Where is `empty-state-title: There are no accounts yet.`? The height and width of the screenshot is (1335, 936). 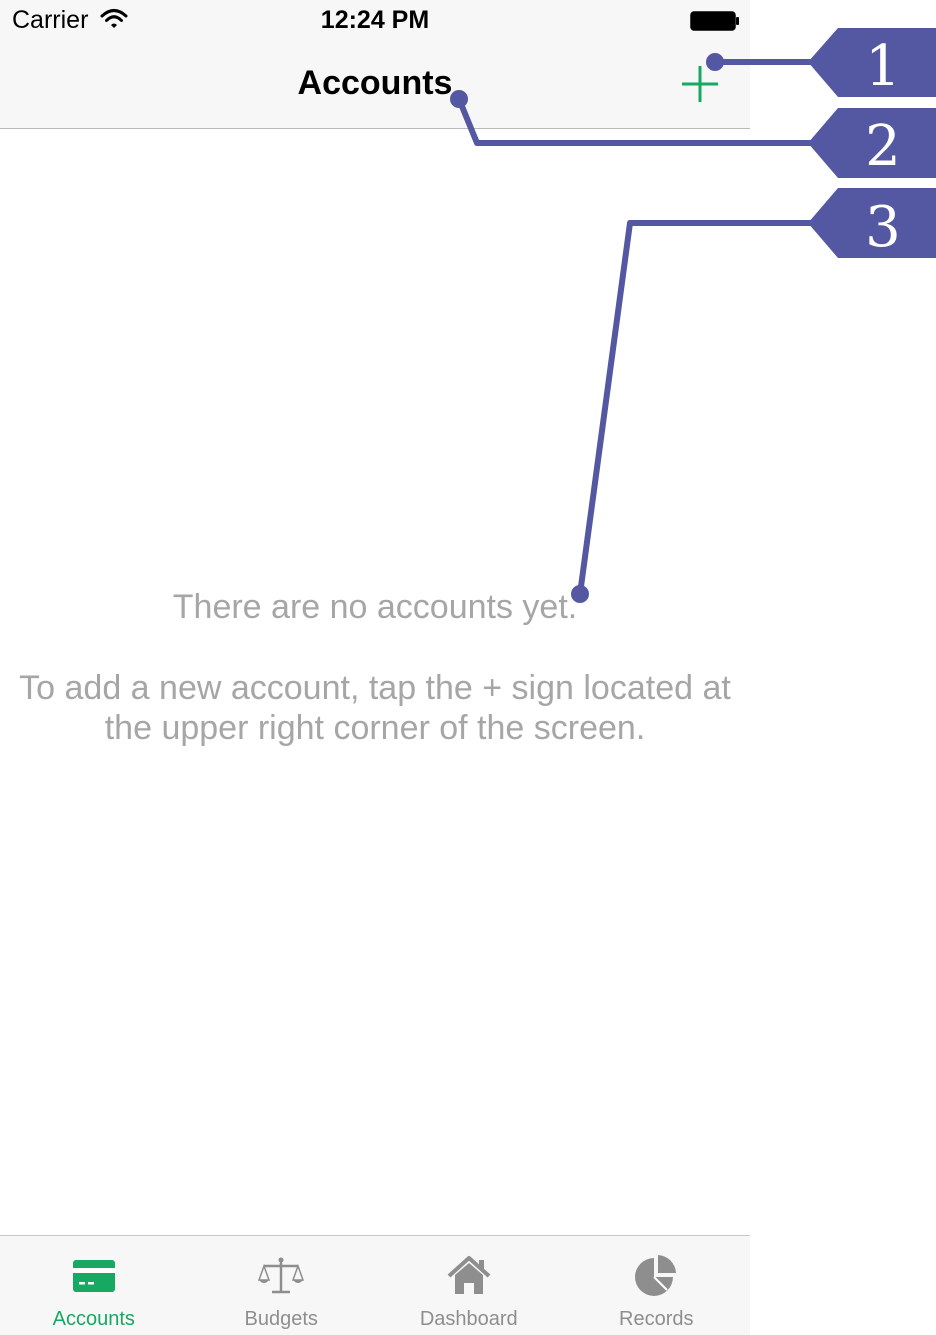 empty-state-title: There are no accounts yet. is located at coordinates (375, 607).